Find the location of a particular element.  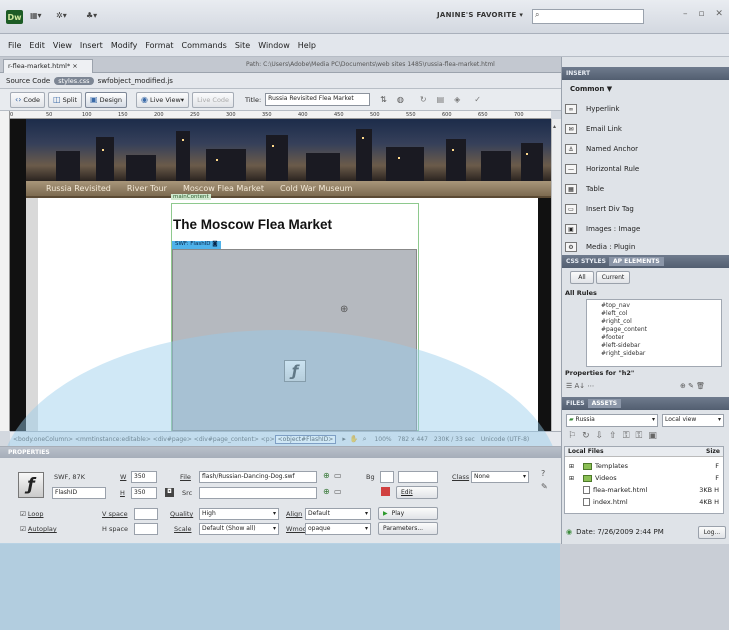

scale-select: Default (Show all) ▾ is located at coordinates (239, 529).